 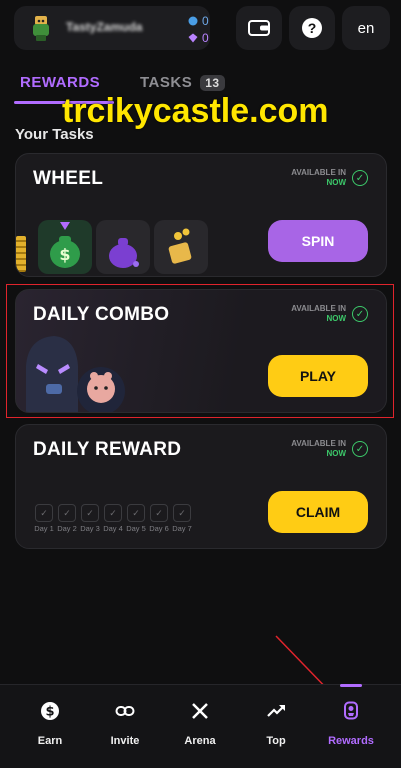 I want to click on nav-earn: $ Earn, so click(x=50, y=724).